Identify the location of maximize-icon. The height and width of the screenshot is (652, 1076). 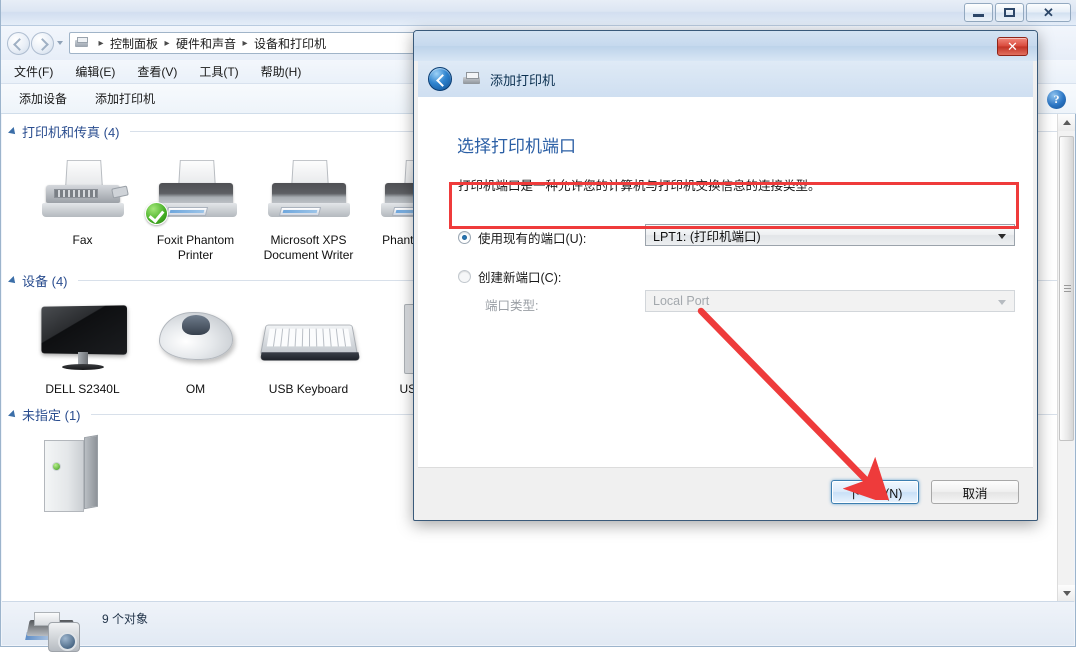
(1009, 12).